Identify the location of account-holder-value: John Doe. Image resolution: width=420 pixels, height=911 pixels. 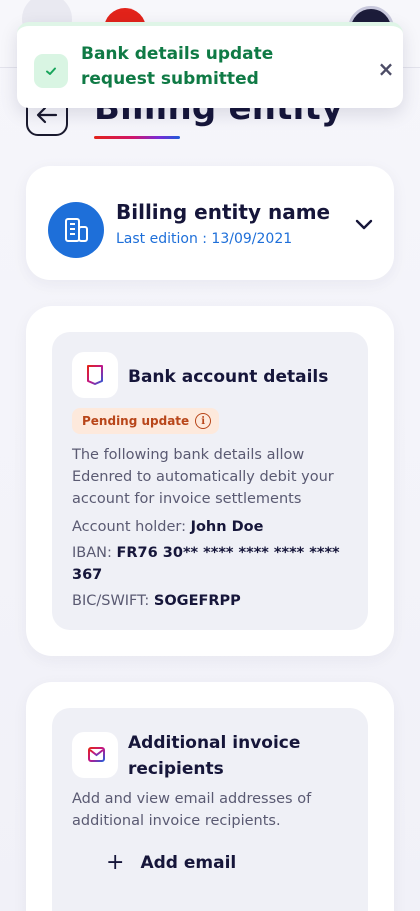
(227, 527).